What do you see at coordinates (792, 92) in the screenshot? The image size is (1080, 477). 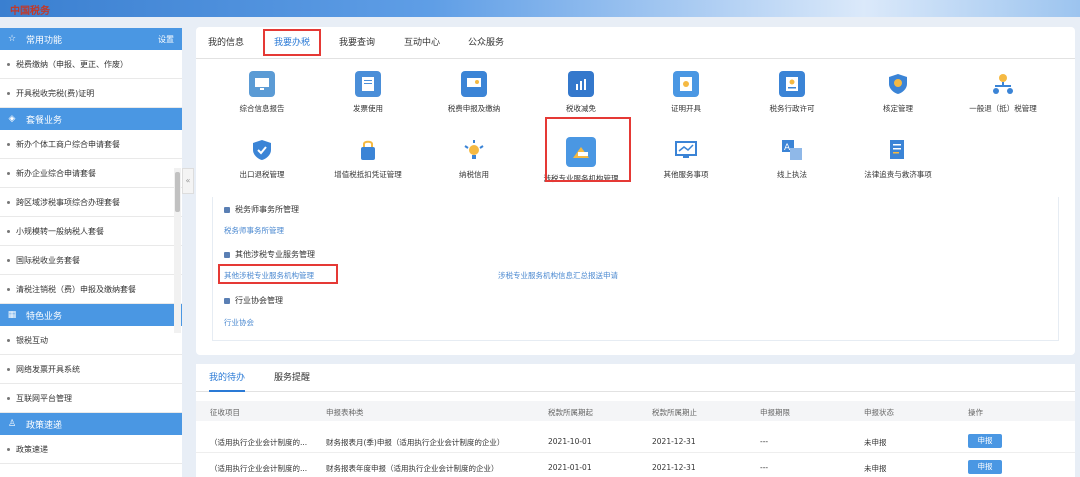 I see `tile-admin-permit: 税务行政许可` at bounding box center [792, 92].